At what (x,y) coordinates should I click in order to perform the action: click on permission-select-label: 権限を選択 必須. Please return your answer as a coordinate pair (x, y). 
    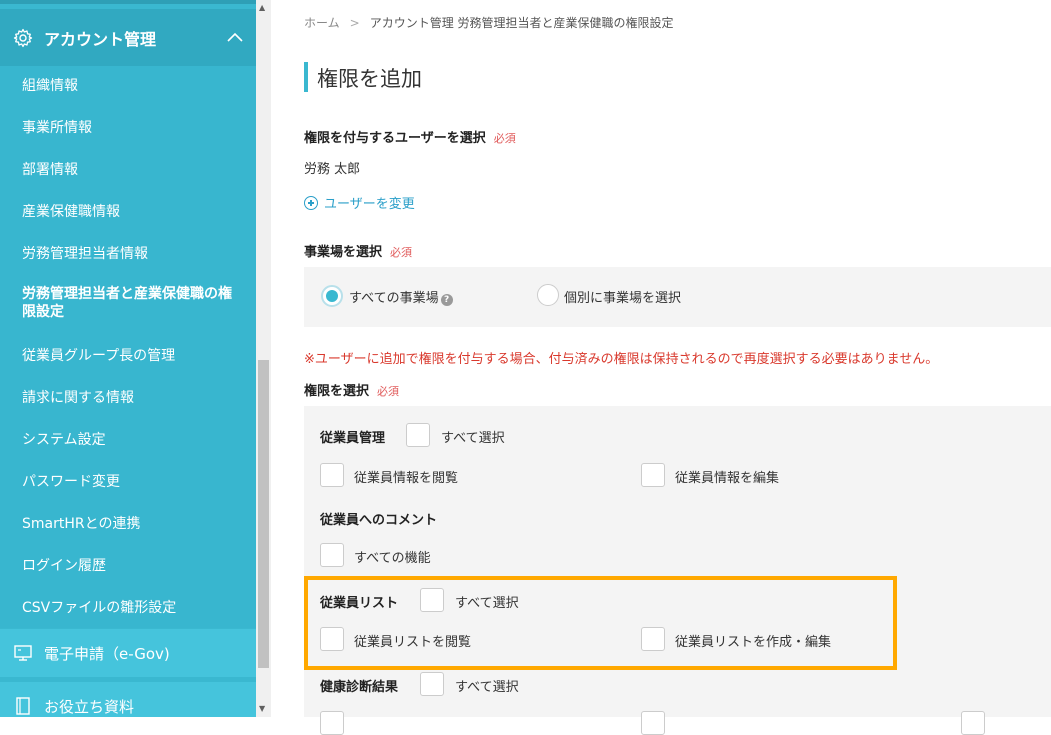
    Looking at the image, I should click on (351, 389).